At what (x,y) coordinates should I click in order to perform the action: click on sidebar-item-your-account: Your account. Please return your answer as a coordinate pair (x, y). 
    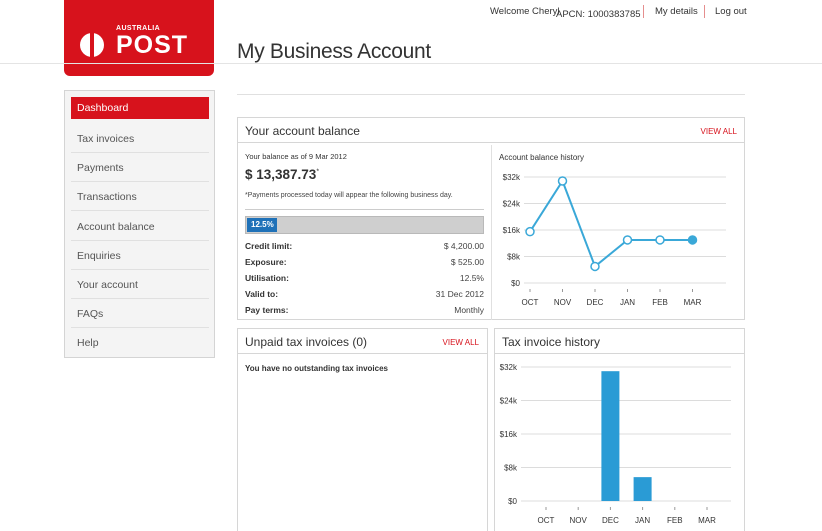
    Looking at the image, I should click on (140, 285).